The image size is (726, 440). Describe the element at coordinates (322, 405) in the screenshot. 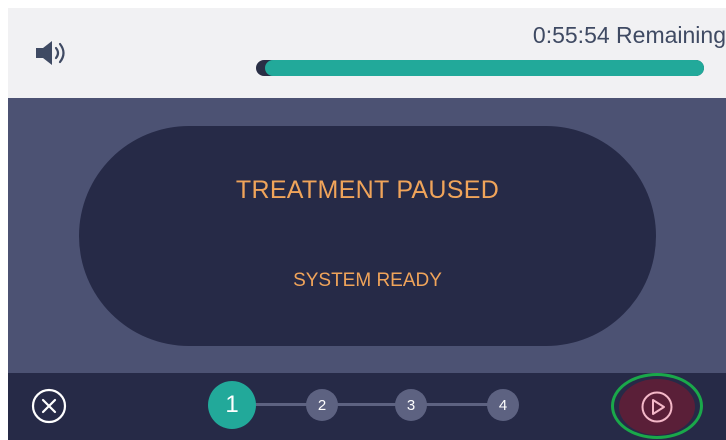

I see `step-2: 2` at that location.